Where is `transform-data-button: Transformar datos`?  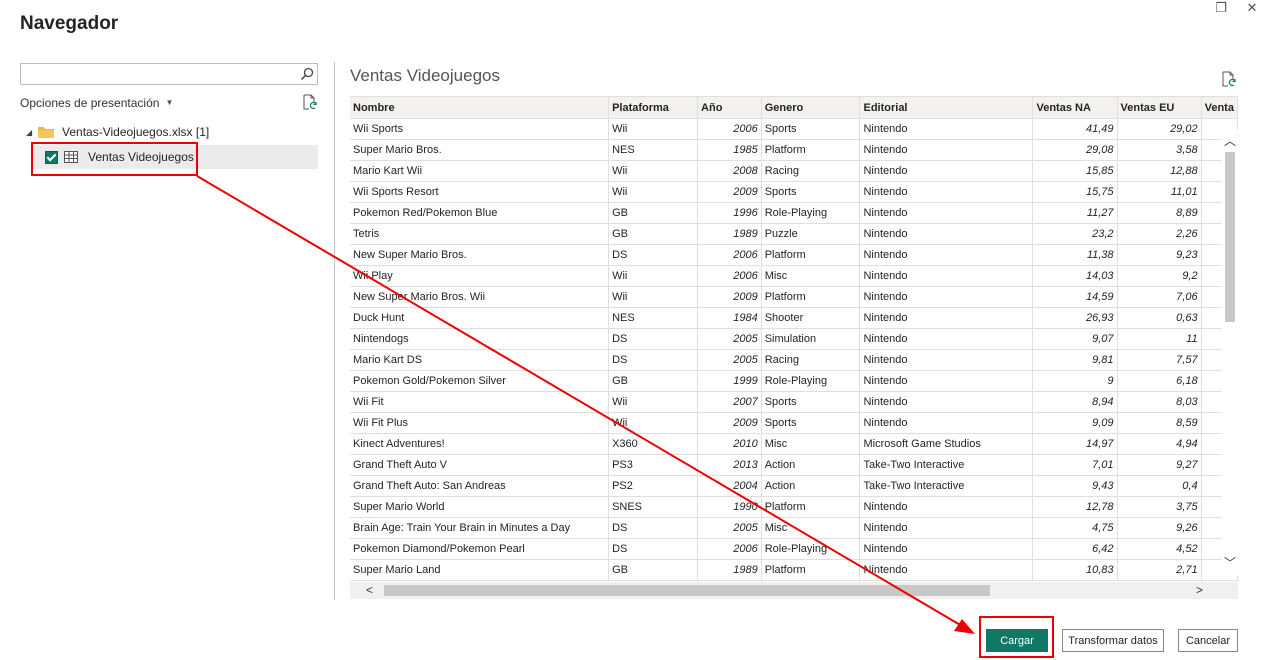
transform-data-button: Transformar datos is located at coordinates (1113, 640).